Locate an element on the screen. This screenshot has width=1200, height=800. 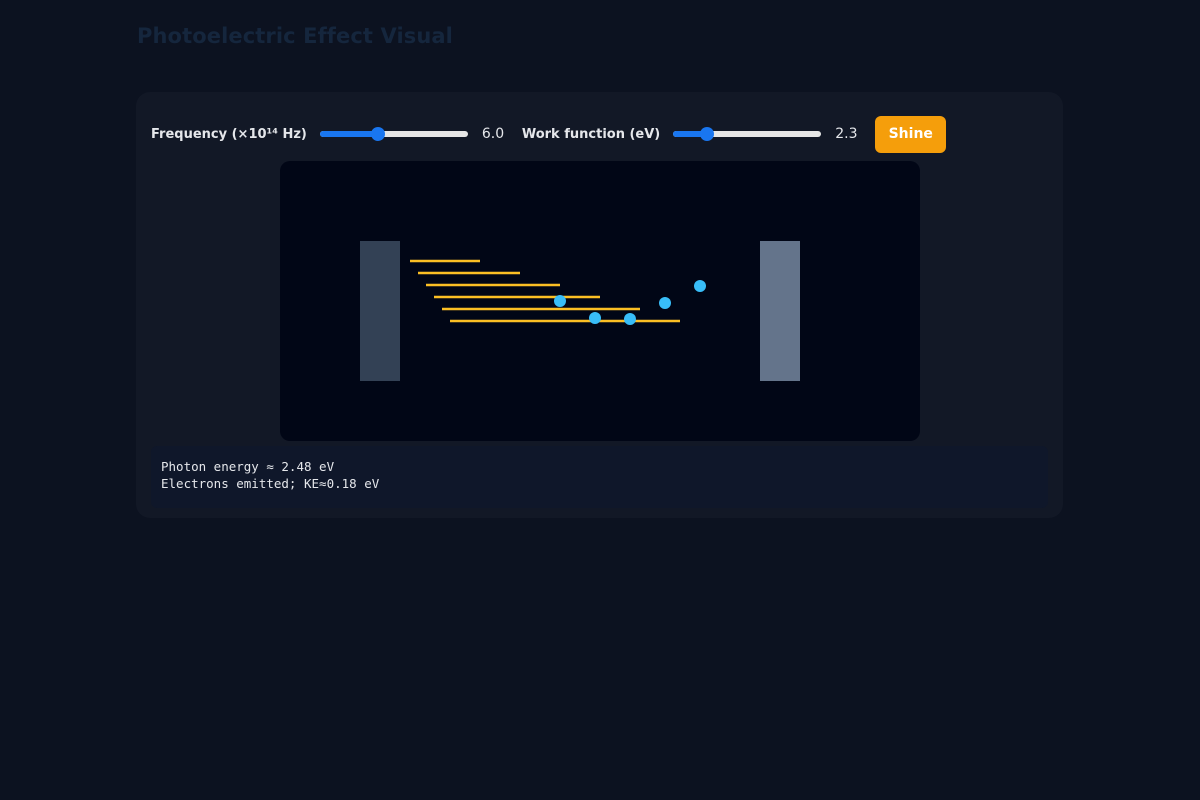
work-function-label: Work function (eV) is located at coordinates (591, 134).